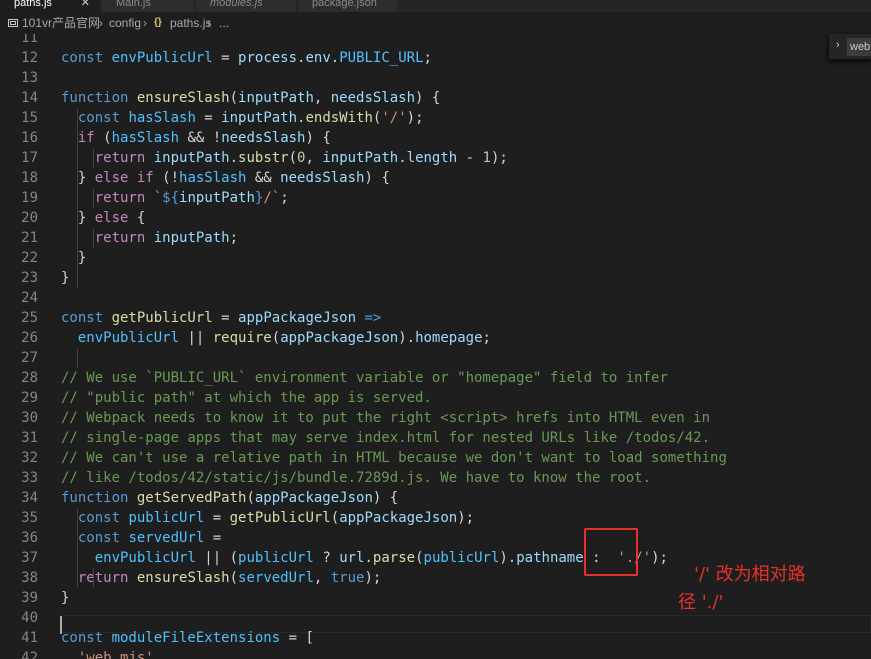 This screenshot has width=871, height=659. I want to click on line-number: 14, so click(29, 98).